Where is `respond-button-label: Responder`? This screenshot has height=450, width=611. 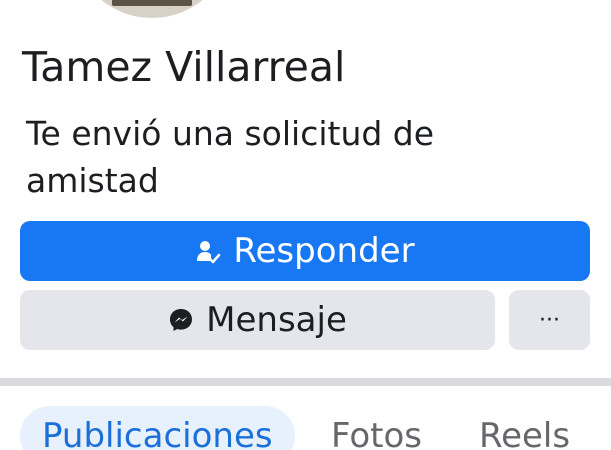 respond-button-label: Responder is located at coordinates (324, 251).